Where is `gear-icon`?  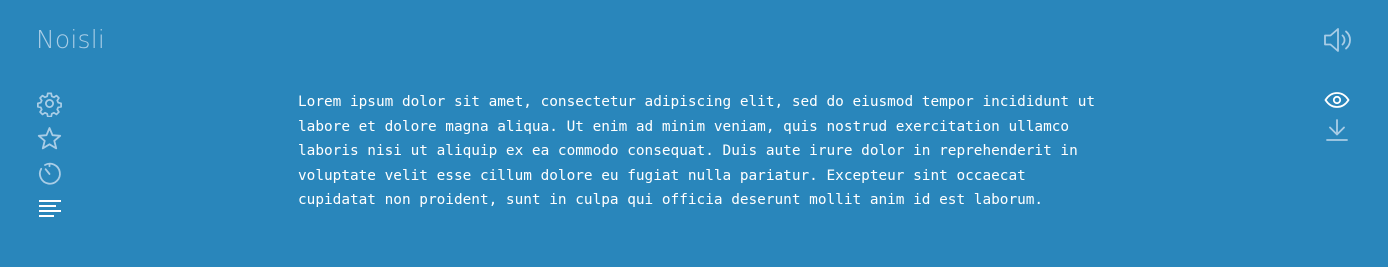
gear-icon is located at coordinates (49, 104).